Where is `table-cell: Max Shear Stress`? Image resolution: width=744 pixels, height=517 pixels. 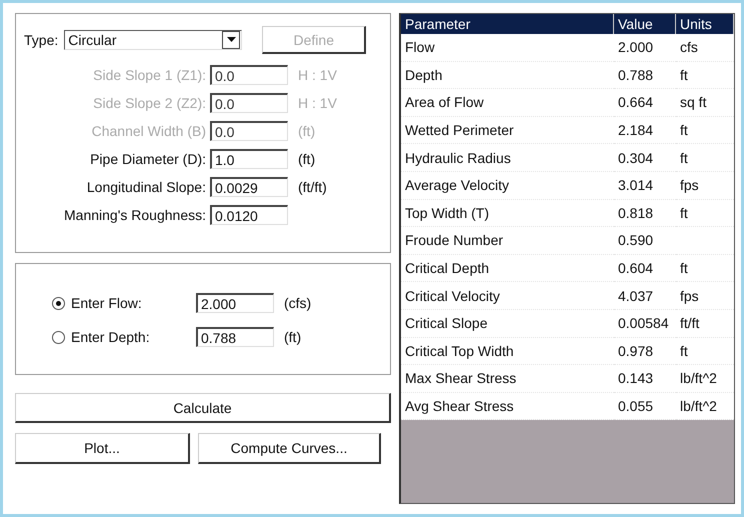 table-cell: Max Shear Stress is located at coordinates (507, 379).